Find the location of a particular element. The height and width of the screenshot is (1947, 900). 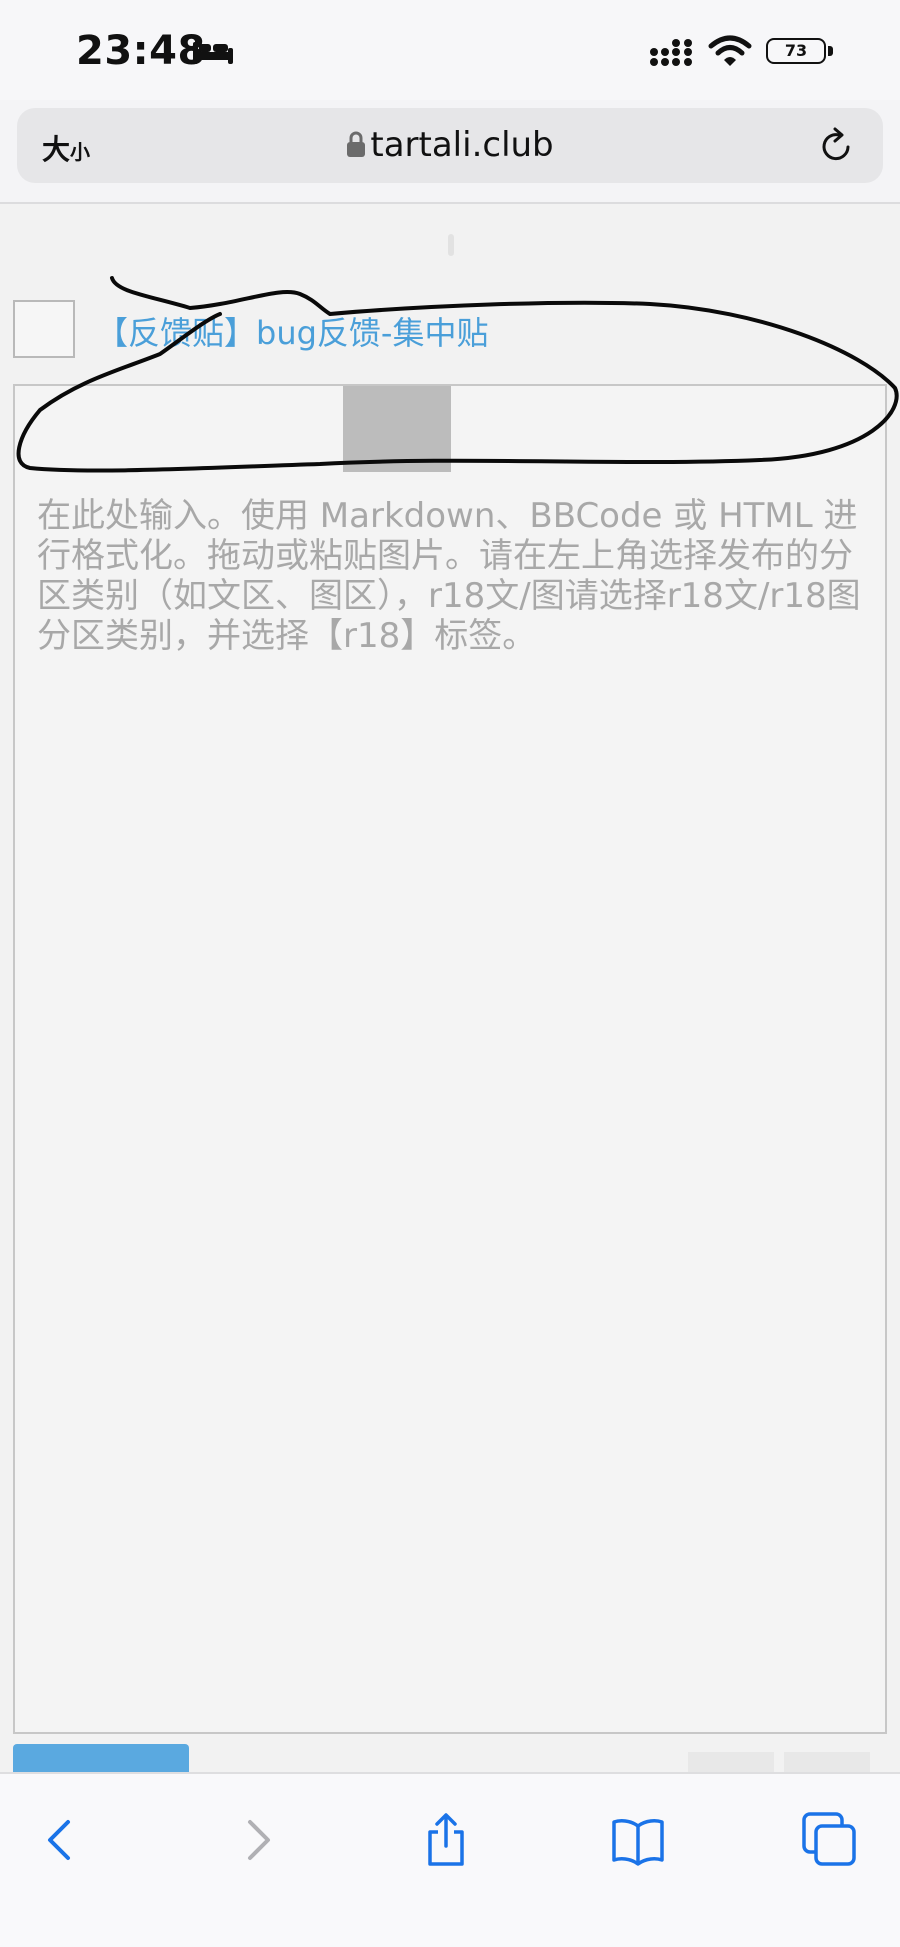

status-bar: 23:48 73 is located at coordinates (450, 50).